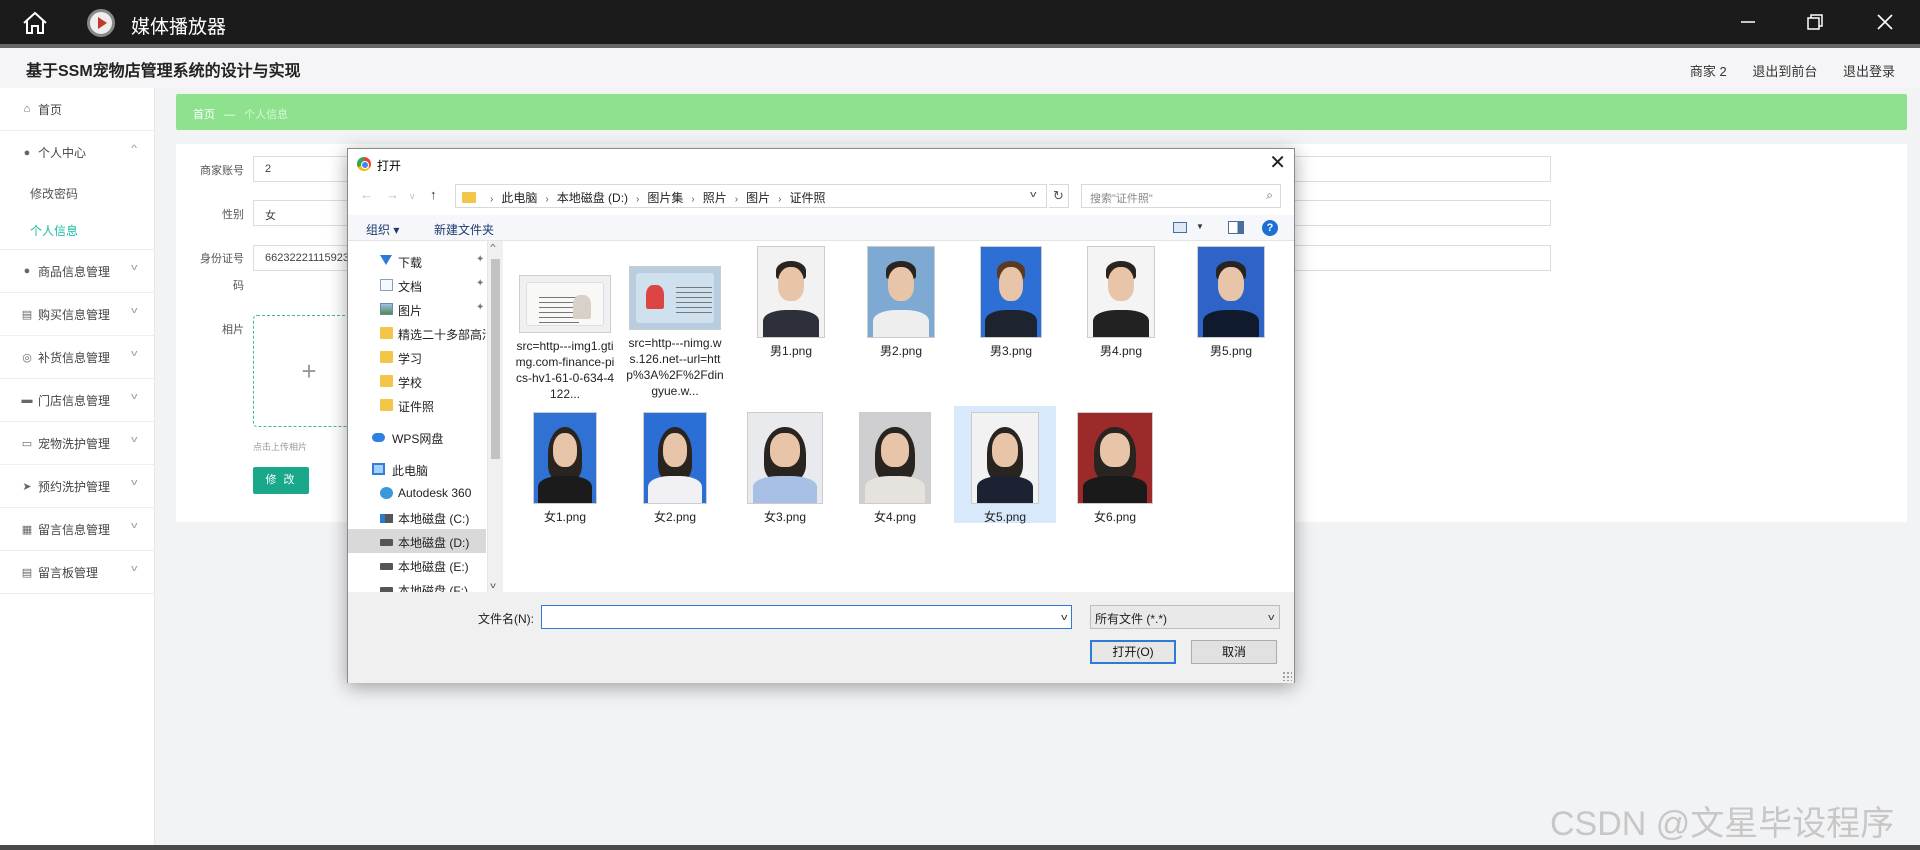 The height and width of the screenshot is (850, 1920). I want to click on file-item: 男3.png, so click(1011, 302).